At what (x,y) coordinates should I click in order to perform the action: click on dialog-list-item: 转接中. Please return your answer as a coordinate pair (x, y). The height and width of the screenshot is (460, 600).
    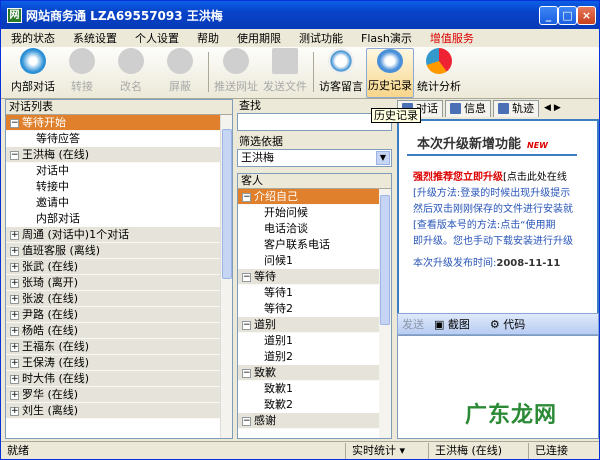
    Looking at the image, I should click on (119, 187).